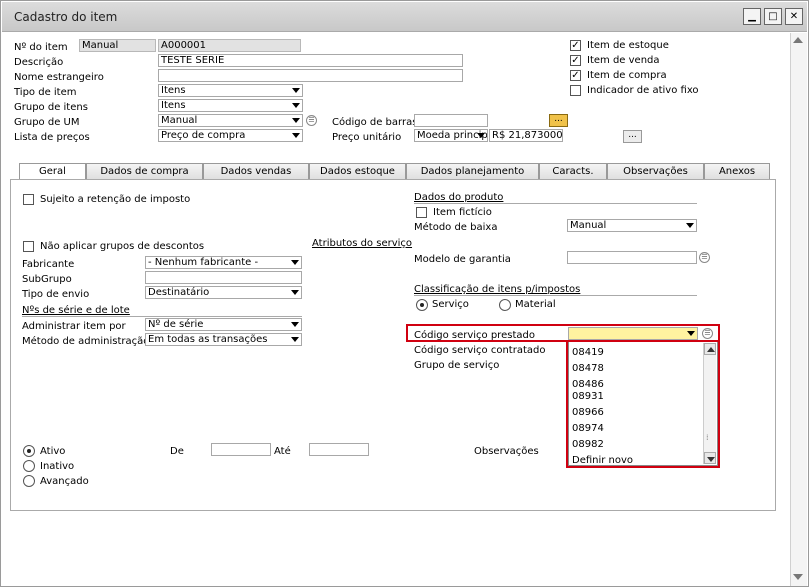  What do you see at coordinates (798, 40) in the screenshot?
I see `scroll-up-icon` at bounding box center [798, 40].